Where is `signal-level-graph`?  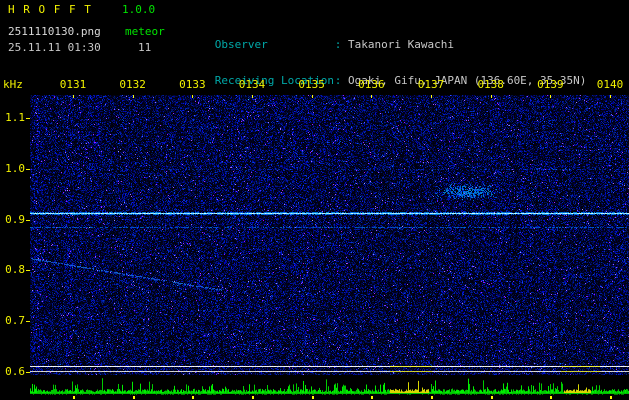
signal-level-graph is located at coordinates (329, 387).